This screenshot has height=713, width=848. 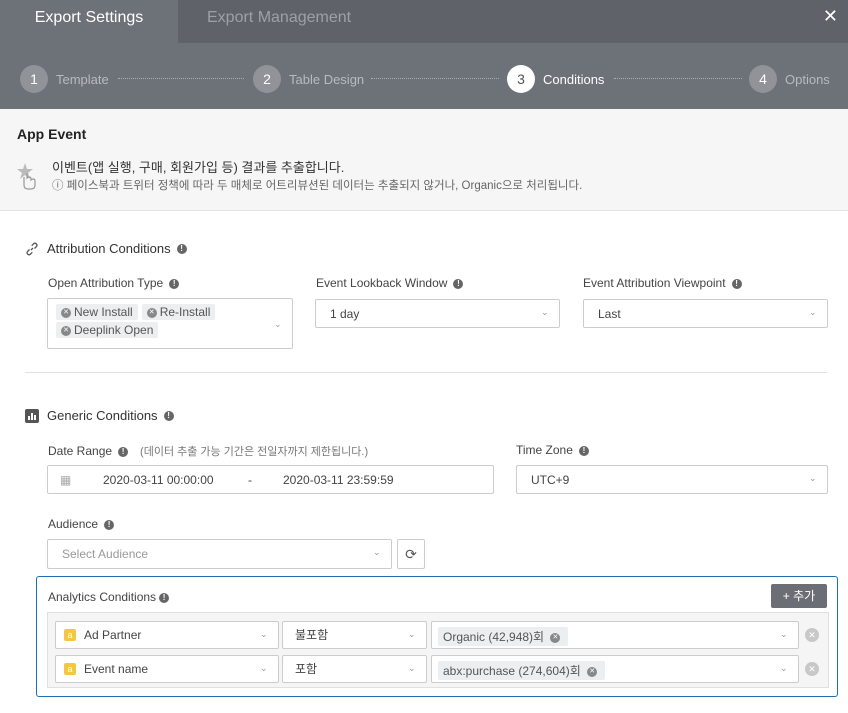 I want to click on refresh-icon: ⟳, so click(x=411, y=554).